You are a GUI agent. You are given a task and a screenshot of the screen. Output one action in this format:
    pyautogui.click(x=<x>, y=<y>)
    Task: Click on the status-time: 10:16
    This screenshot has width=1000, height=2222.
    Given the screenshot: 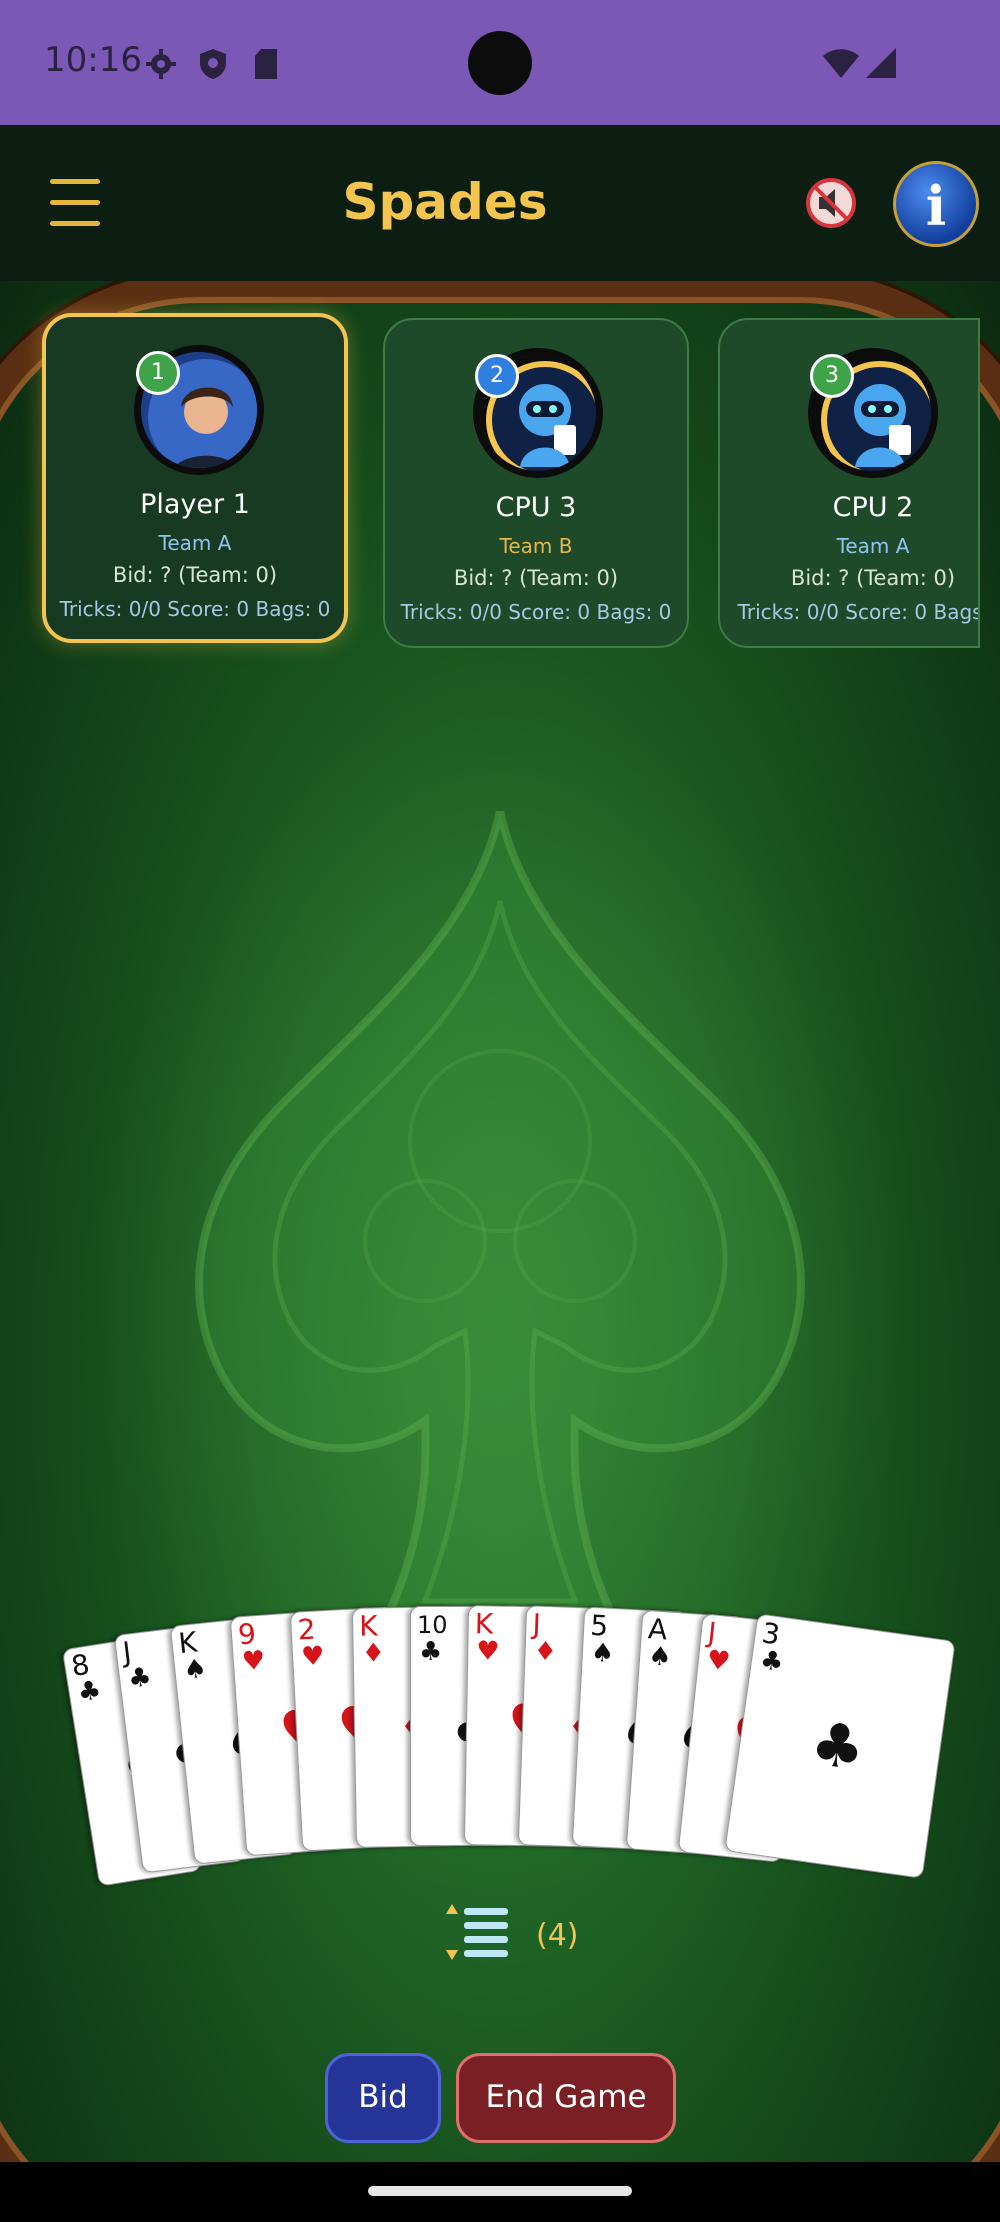 What is the action you would take?
    pyautogui.click(x=93, y=60)
    